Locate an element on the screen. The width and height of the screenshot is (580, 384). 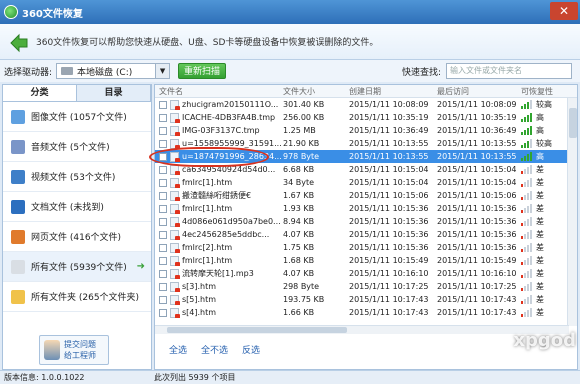
tab-directory: 目录 is located at coordinates (114, 93).